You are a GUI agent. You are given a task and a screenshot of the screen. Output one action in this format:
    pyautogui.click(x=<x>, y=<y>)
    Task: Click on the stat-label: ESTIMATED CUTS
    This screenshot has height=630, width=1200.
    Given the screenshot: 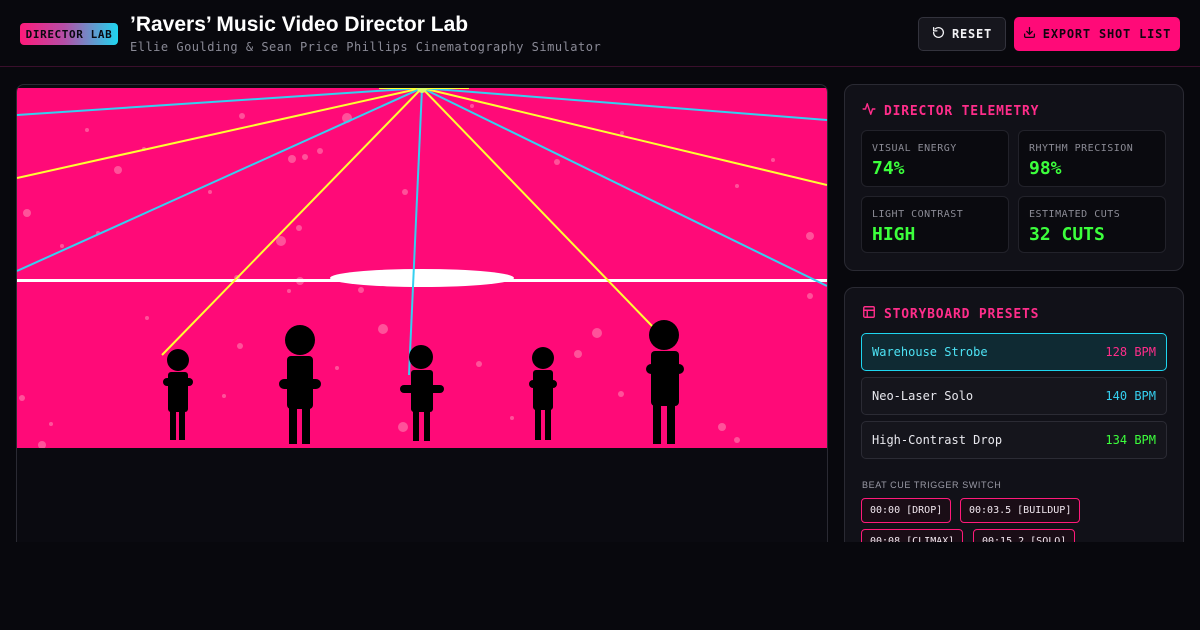 What is the action you would take?
    pyautogui.click(x=1075, y=214)
    